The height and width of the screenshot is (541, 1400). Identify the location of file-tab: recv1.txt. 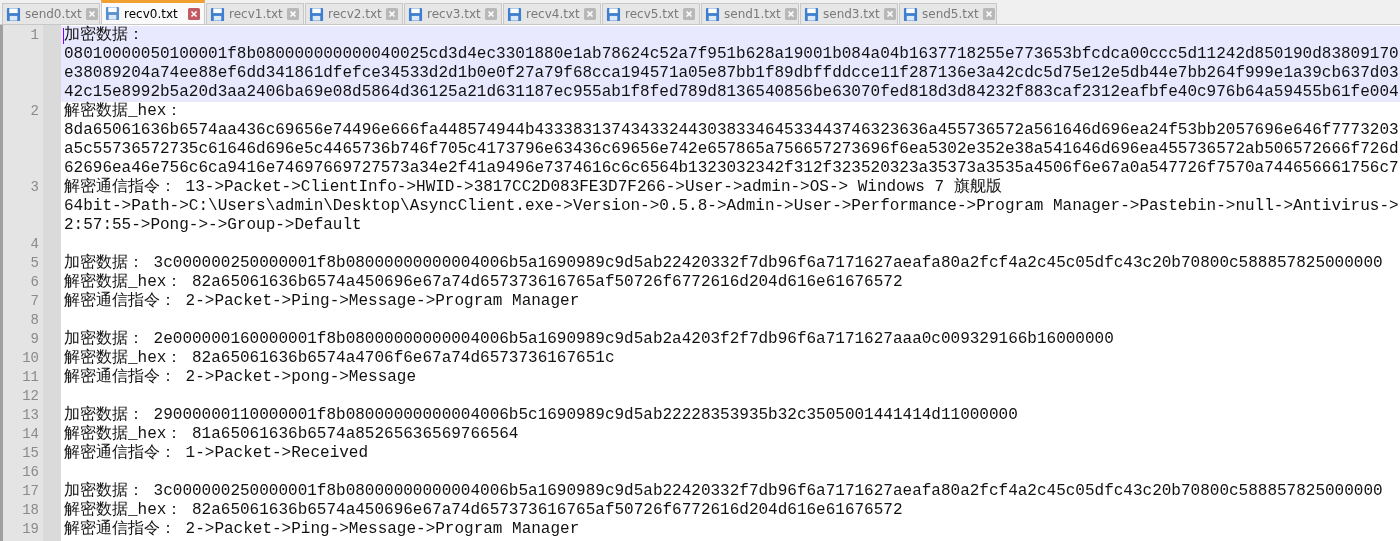
(255, 13).